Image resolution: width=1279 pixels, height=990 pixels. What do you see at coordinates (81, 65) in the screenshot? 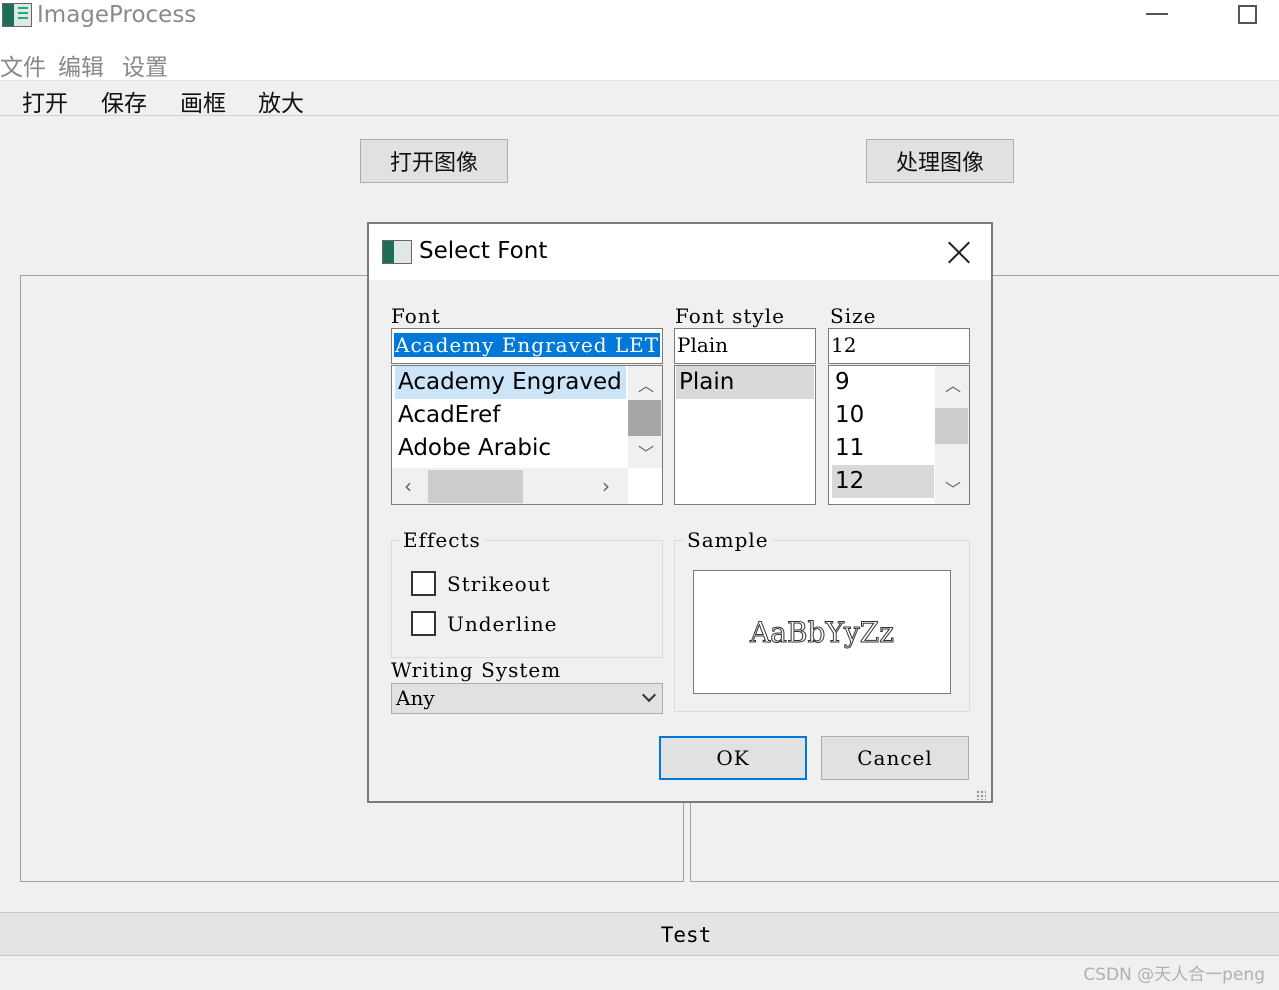
I see `menu-edit: 编辑` at bounding box center [81, 65].